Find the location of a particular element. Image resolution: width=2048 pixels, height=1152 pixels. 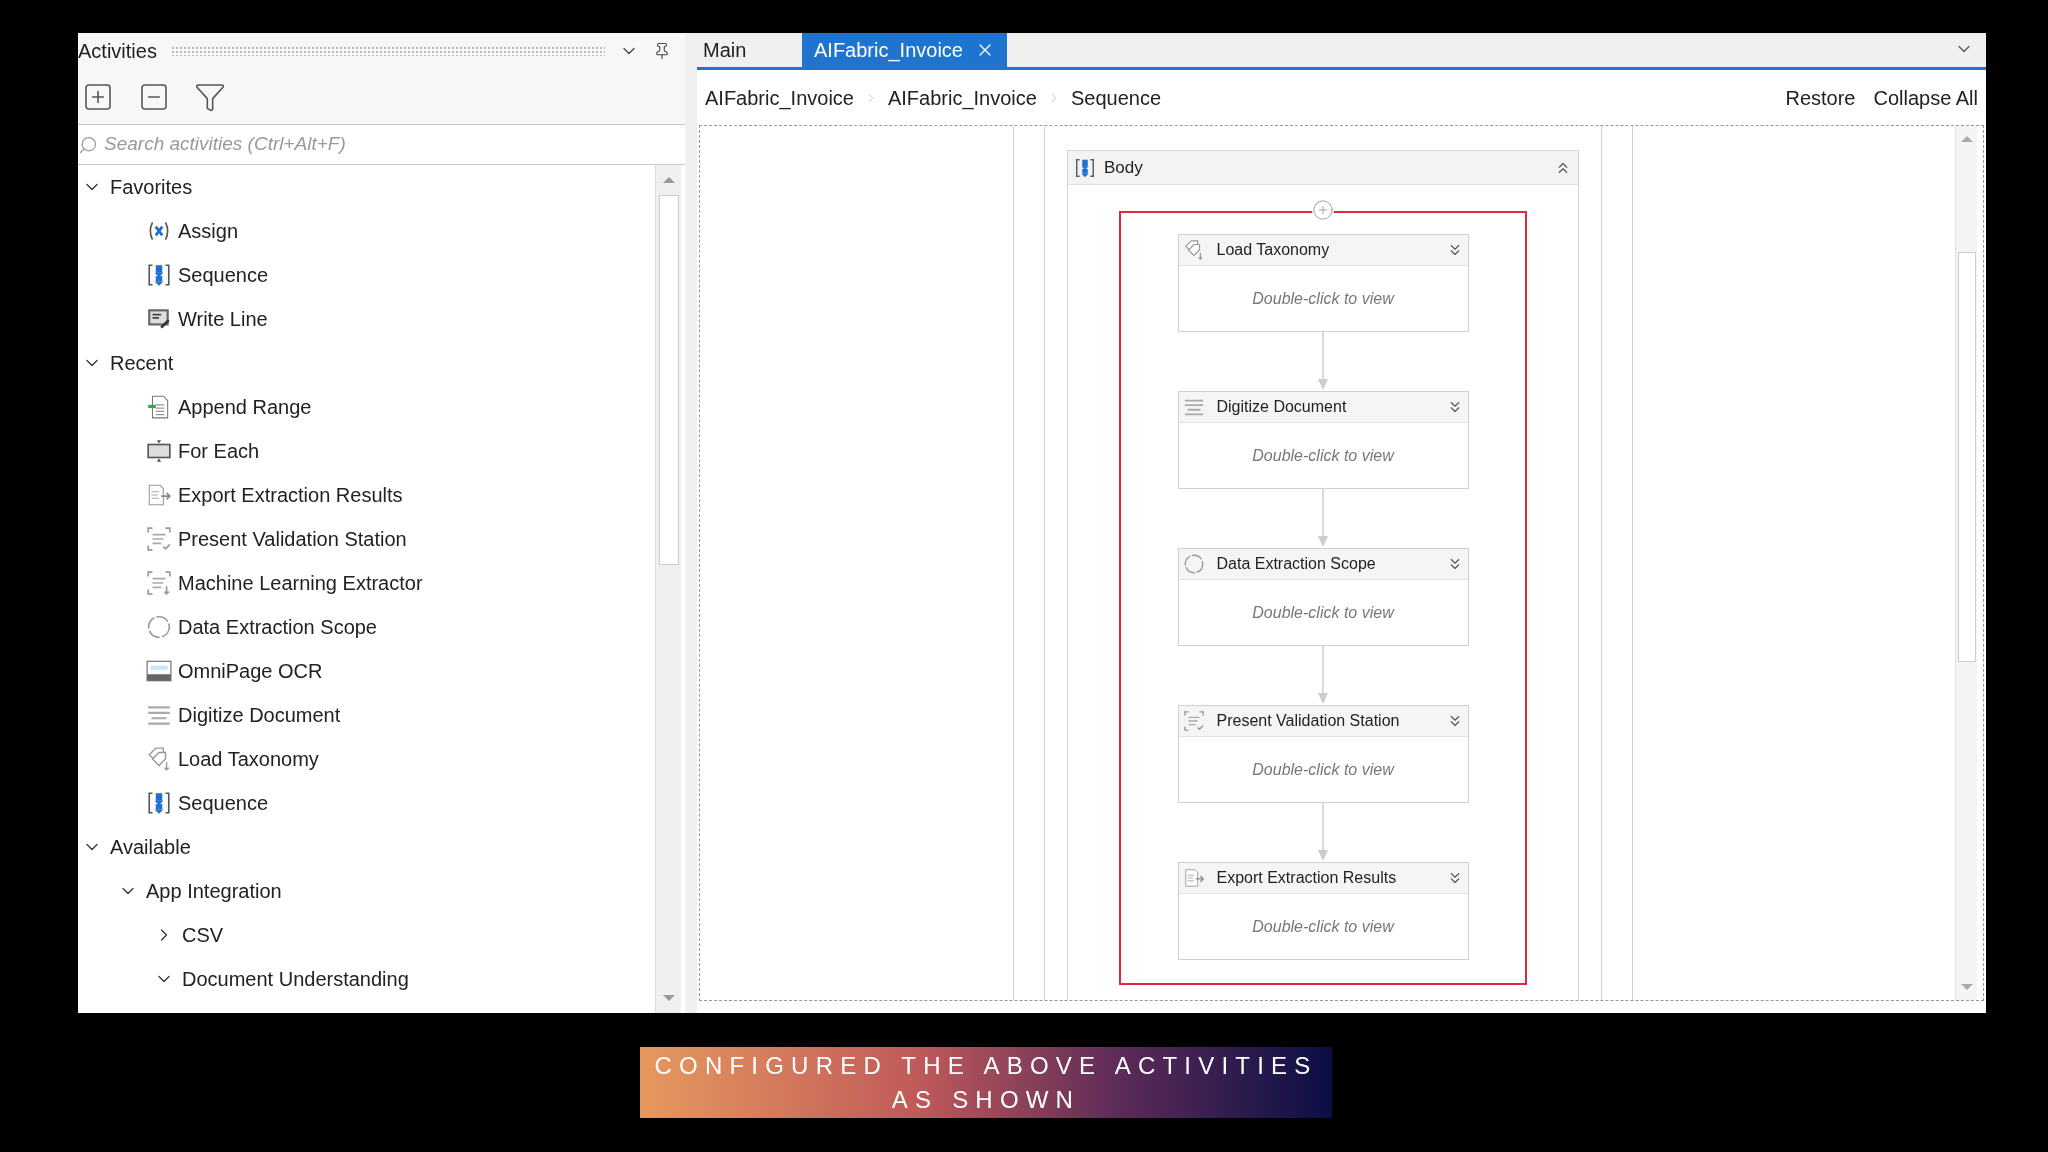

activity-item: Machine Learning Extractor is located at coordinates (300, 583).